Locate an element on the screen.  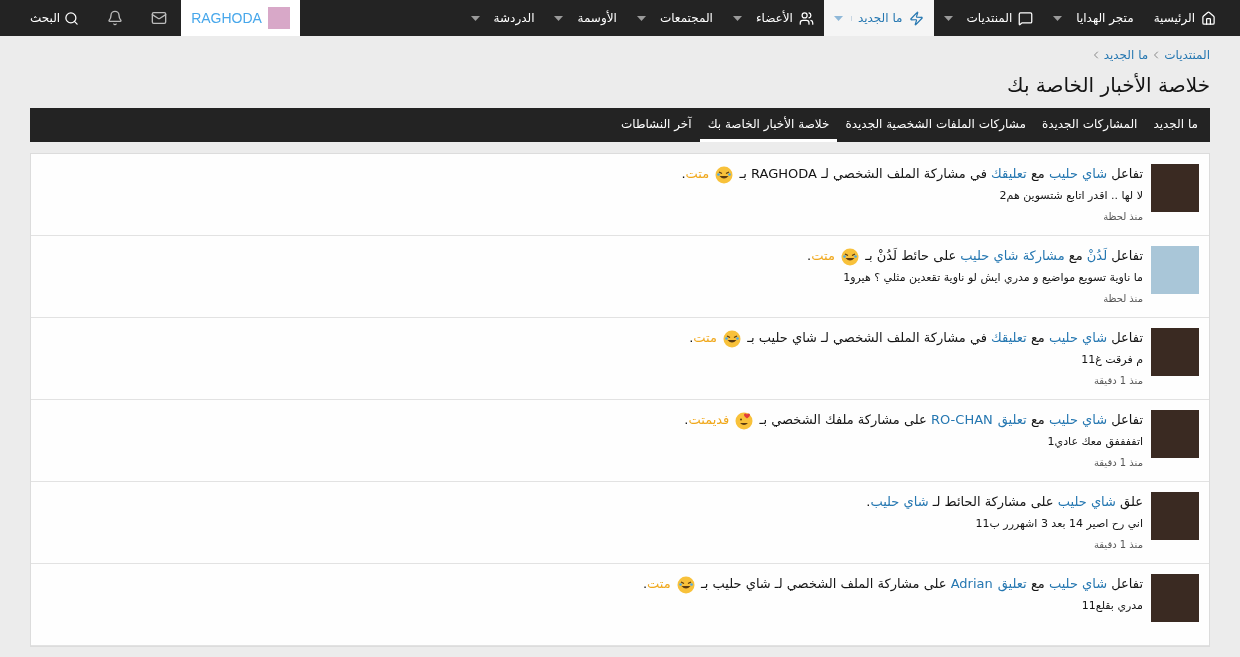
nav-tab: الرئيسية is located at coordinates (1184, 18).